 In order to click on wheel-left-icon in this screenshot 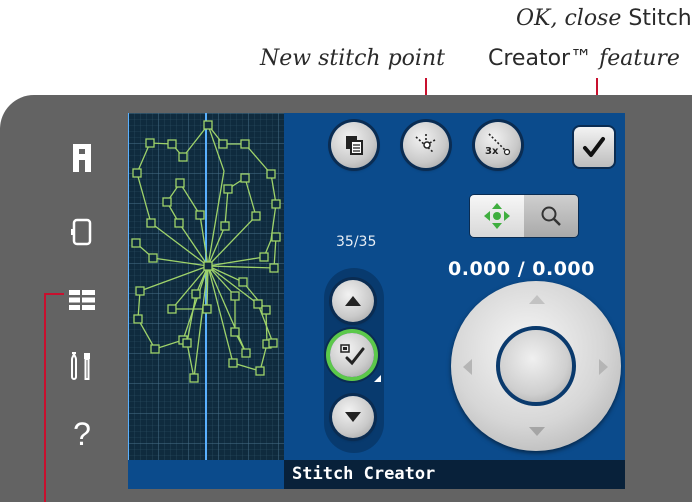, I will do `click(467, 367)`.